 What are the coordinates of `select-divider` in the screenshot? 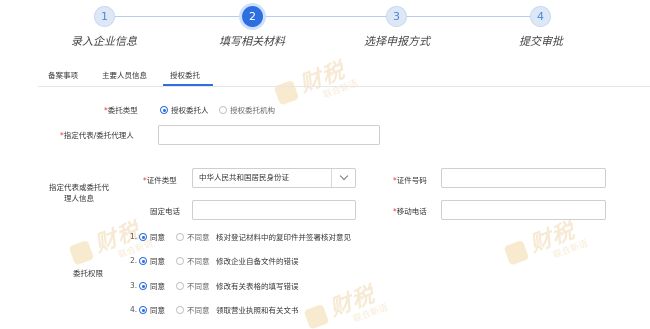 It's located at (331, 178).